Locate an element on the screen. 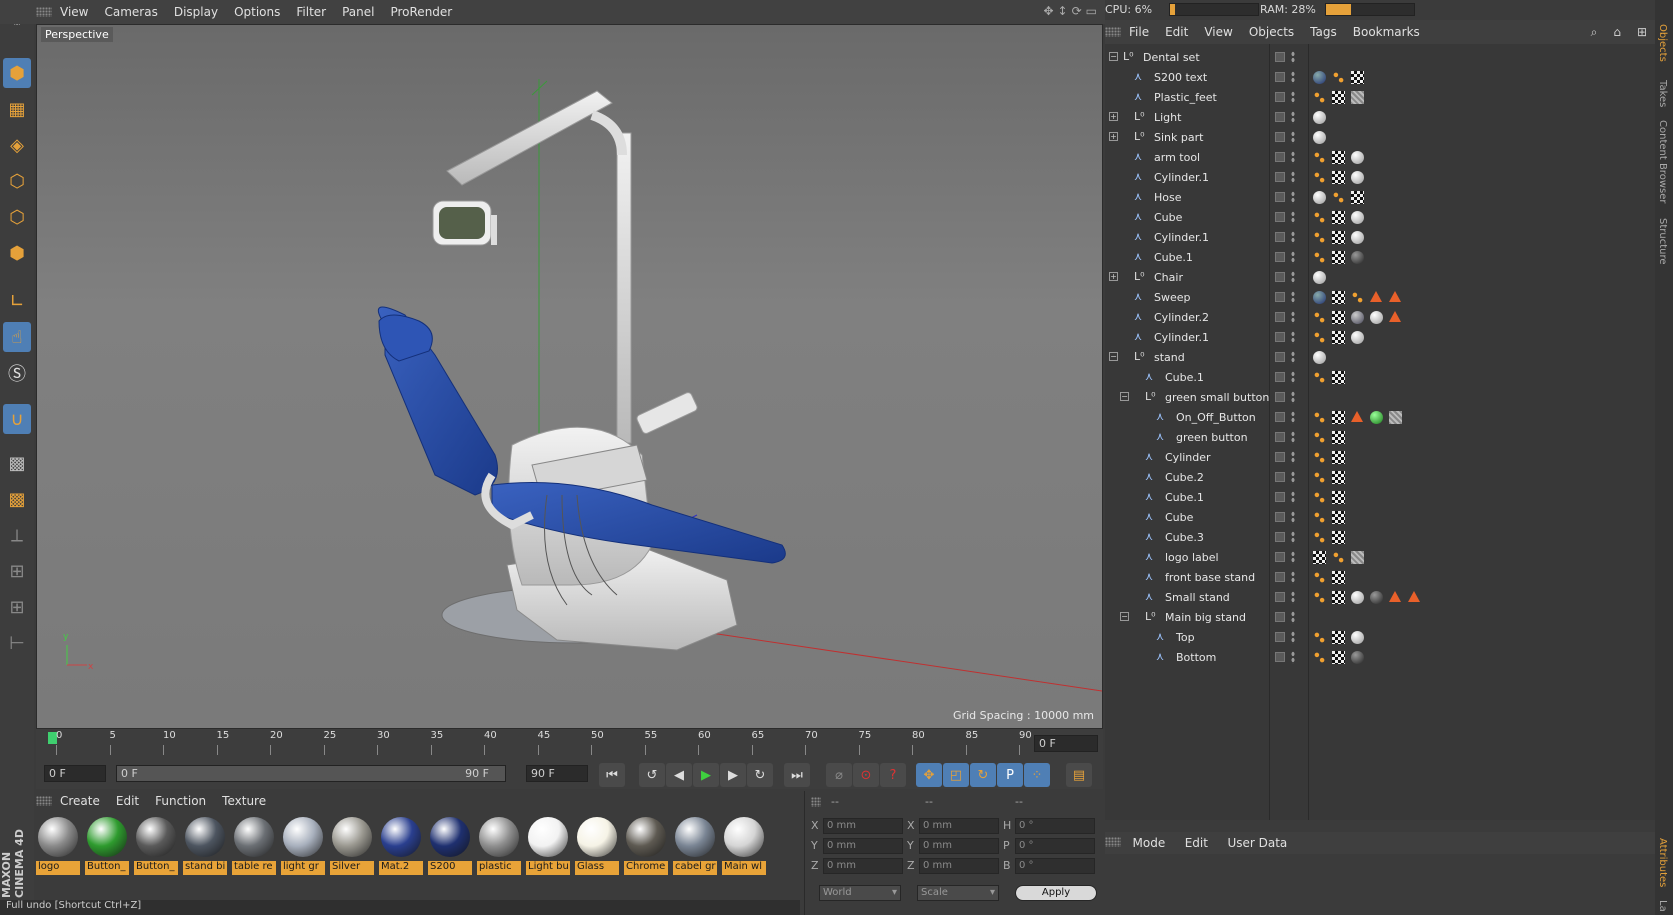  planar-workplane-icon: ▩ is located at coordinates (17, 499).